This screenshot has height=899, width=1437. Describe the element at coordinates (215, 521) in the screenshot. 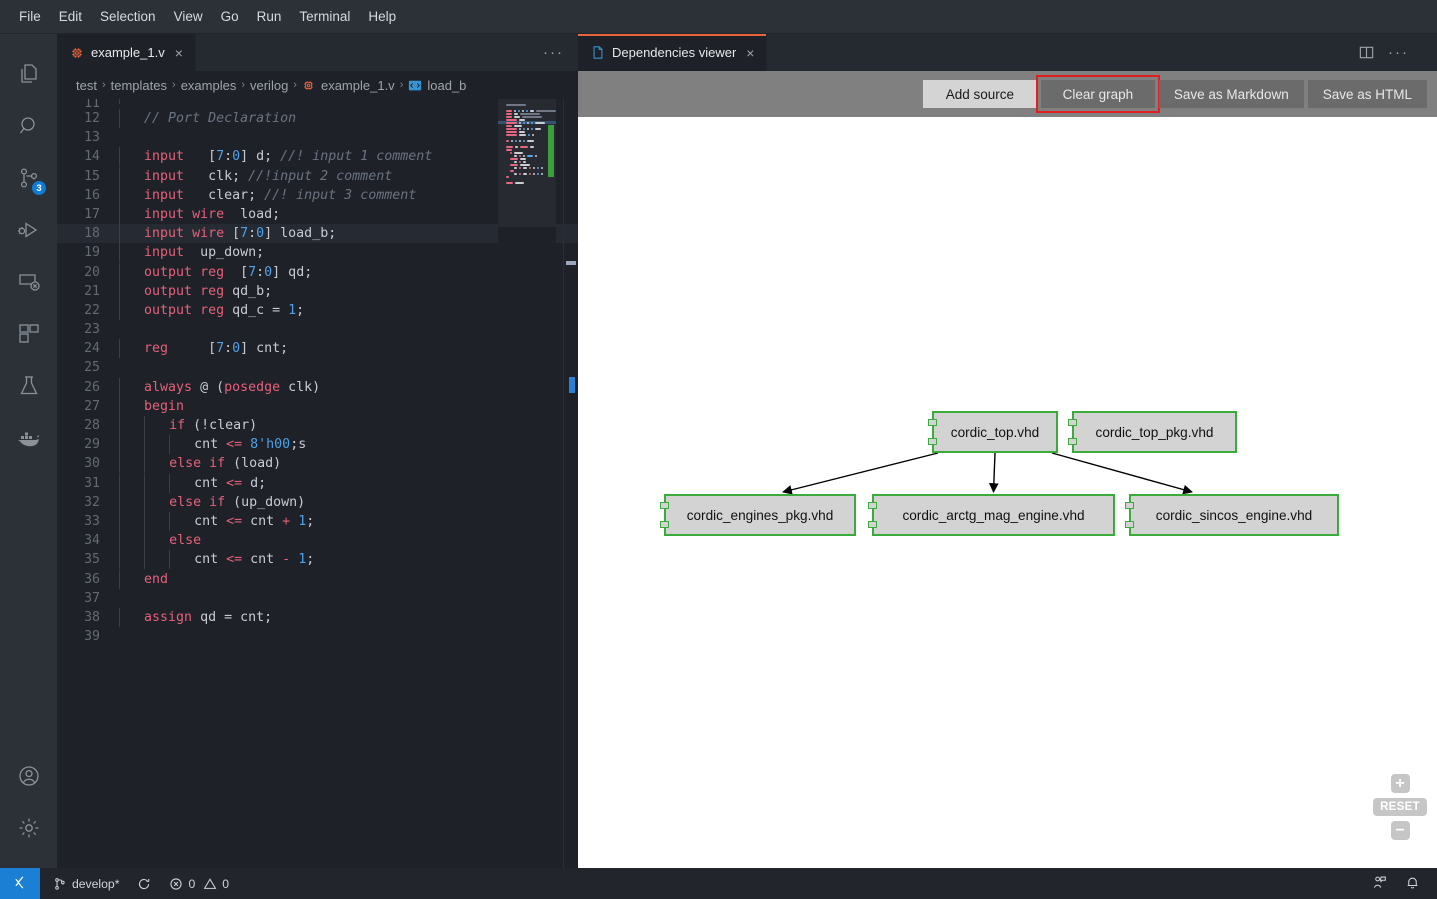

I see `code-line-text: cnt <= cnt + 1;` at that location.